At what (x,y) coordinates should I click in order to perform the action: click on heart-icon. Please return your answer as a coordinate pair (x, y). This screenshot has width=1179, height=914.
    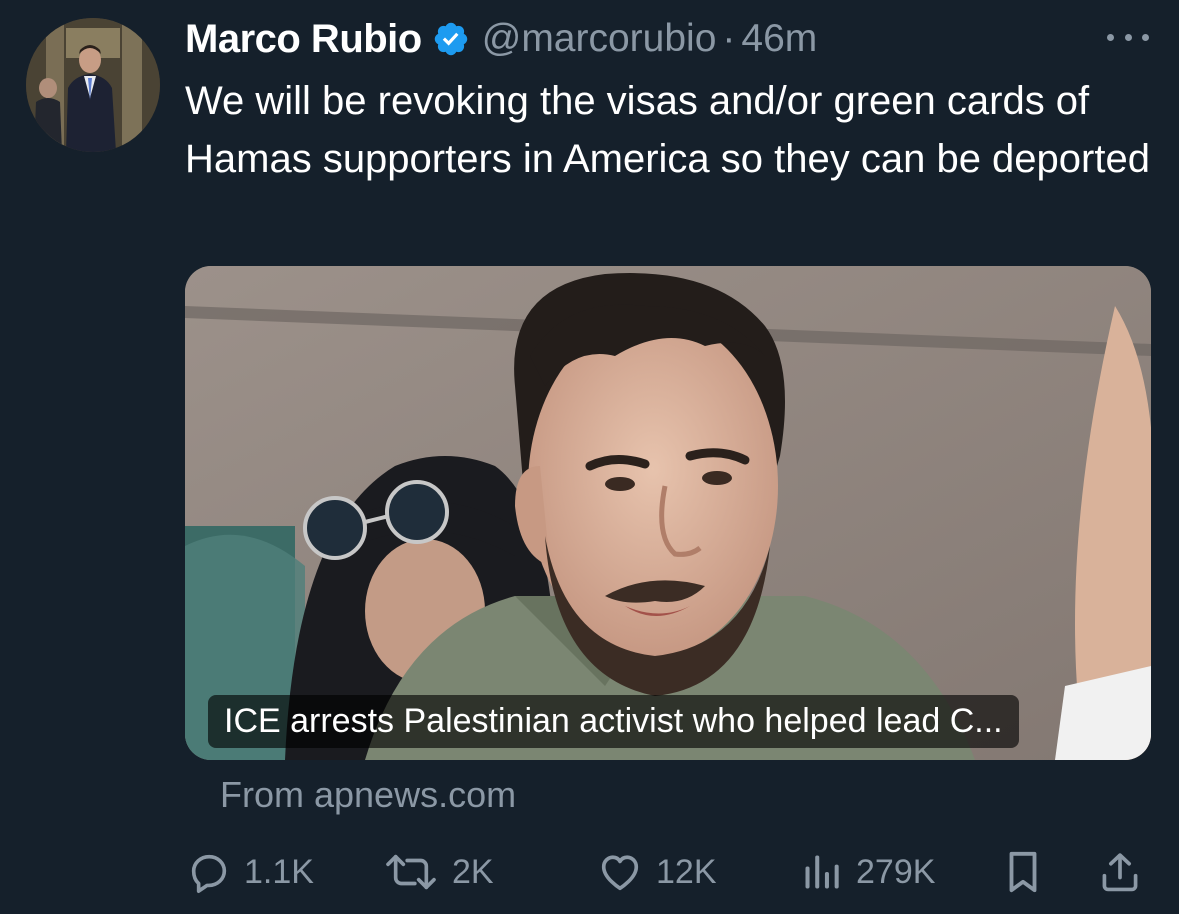
    Looking at the image, I should click on (620, 872).